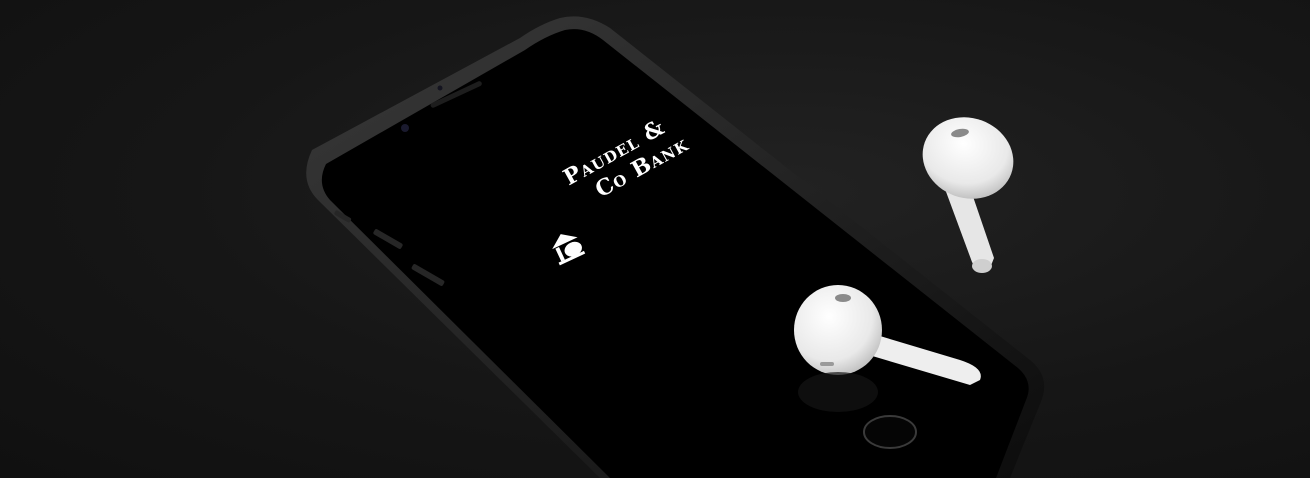  Describe the element at coordinates (968, 195) in the screenshot. I see `earbud-right` at that location.